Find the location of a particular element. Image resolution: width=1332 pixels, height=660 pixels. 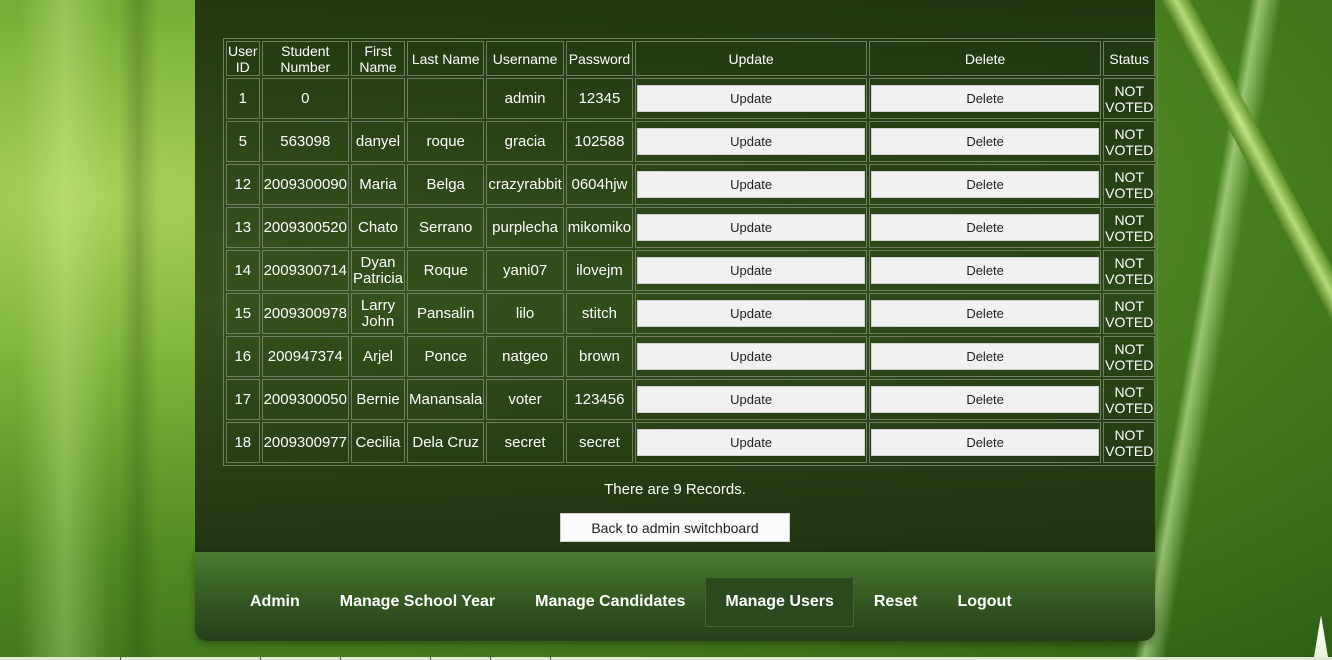

table-row: 1 0 admin 12345 Update Delete NOT VOTED is located at coordinates (691, 98).